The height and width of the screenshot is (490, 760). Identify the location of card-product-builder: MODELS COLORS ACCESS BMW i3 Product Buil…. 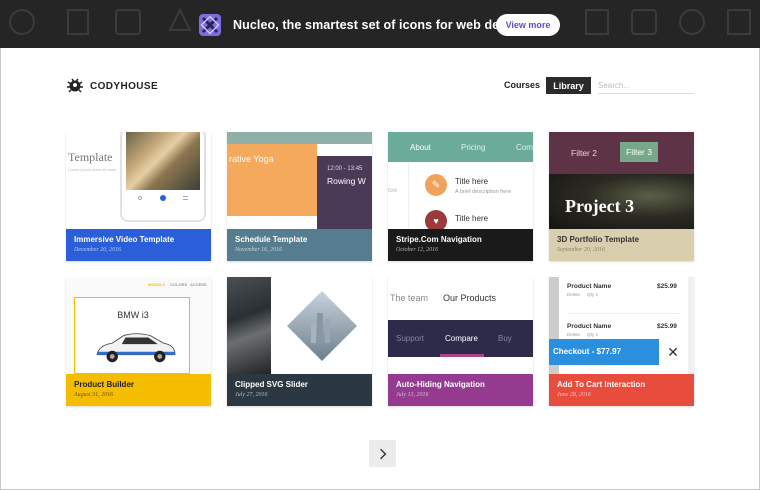
(138, 341).